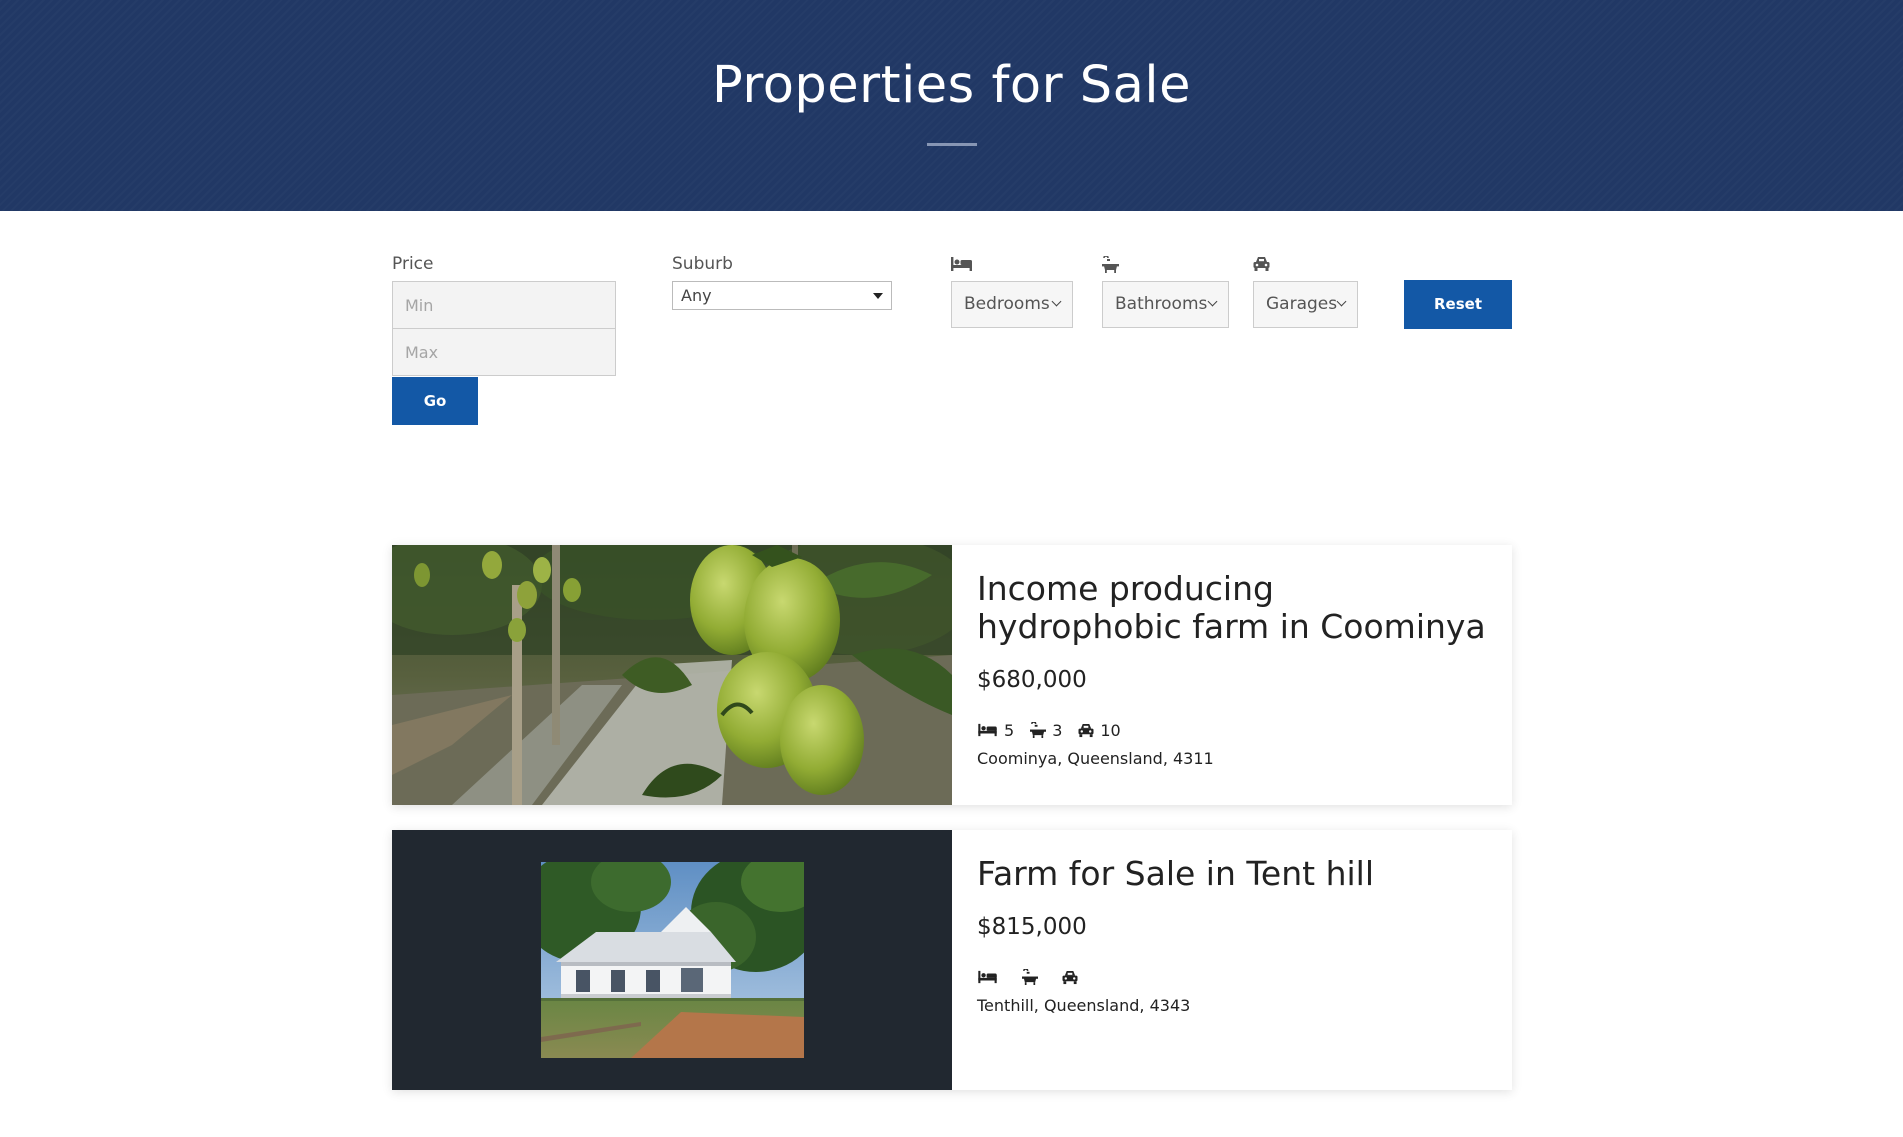  Describe the element at coordinates (504, 352) in the screenshot. I see `price-max-input` at that location.